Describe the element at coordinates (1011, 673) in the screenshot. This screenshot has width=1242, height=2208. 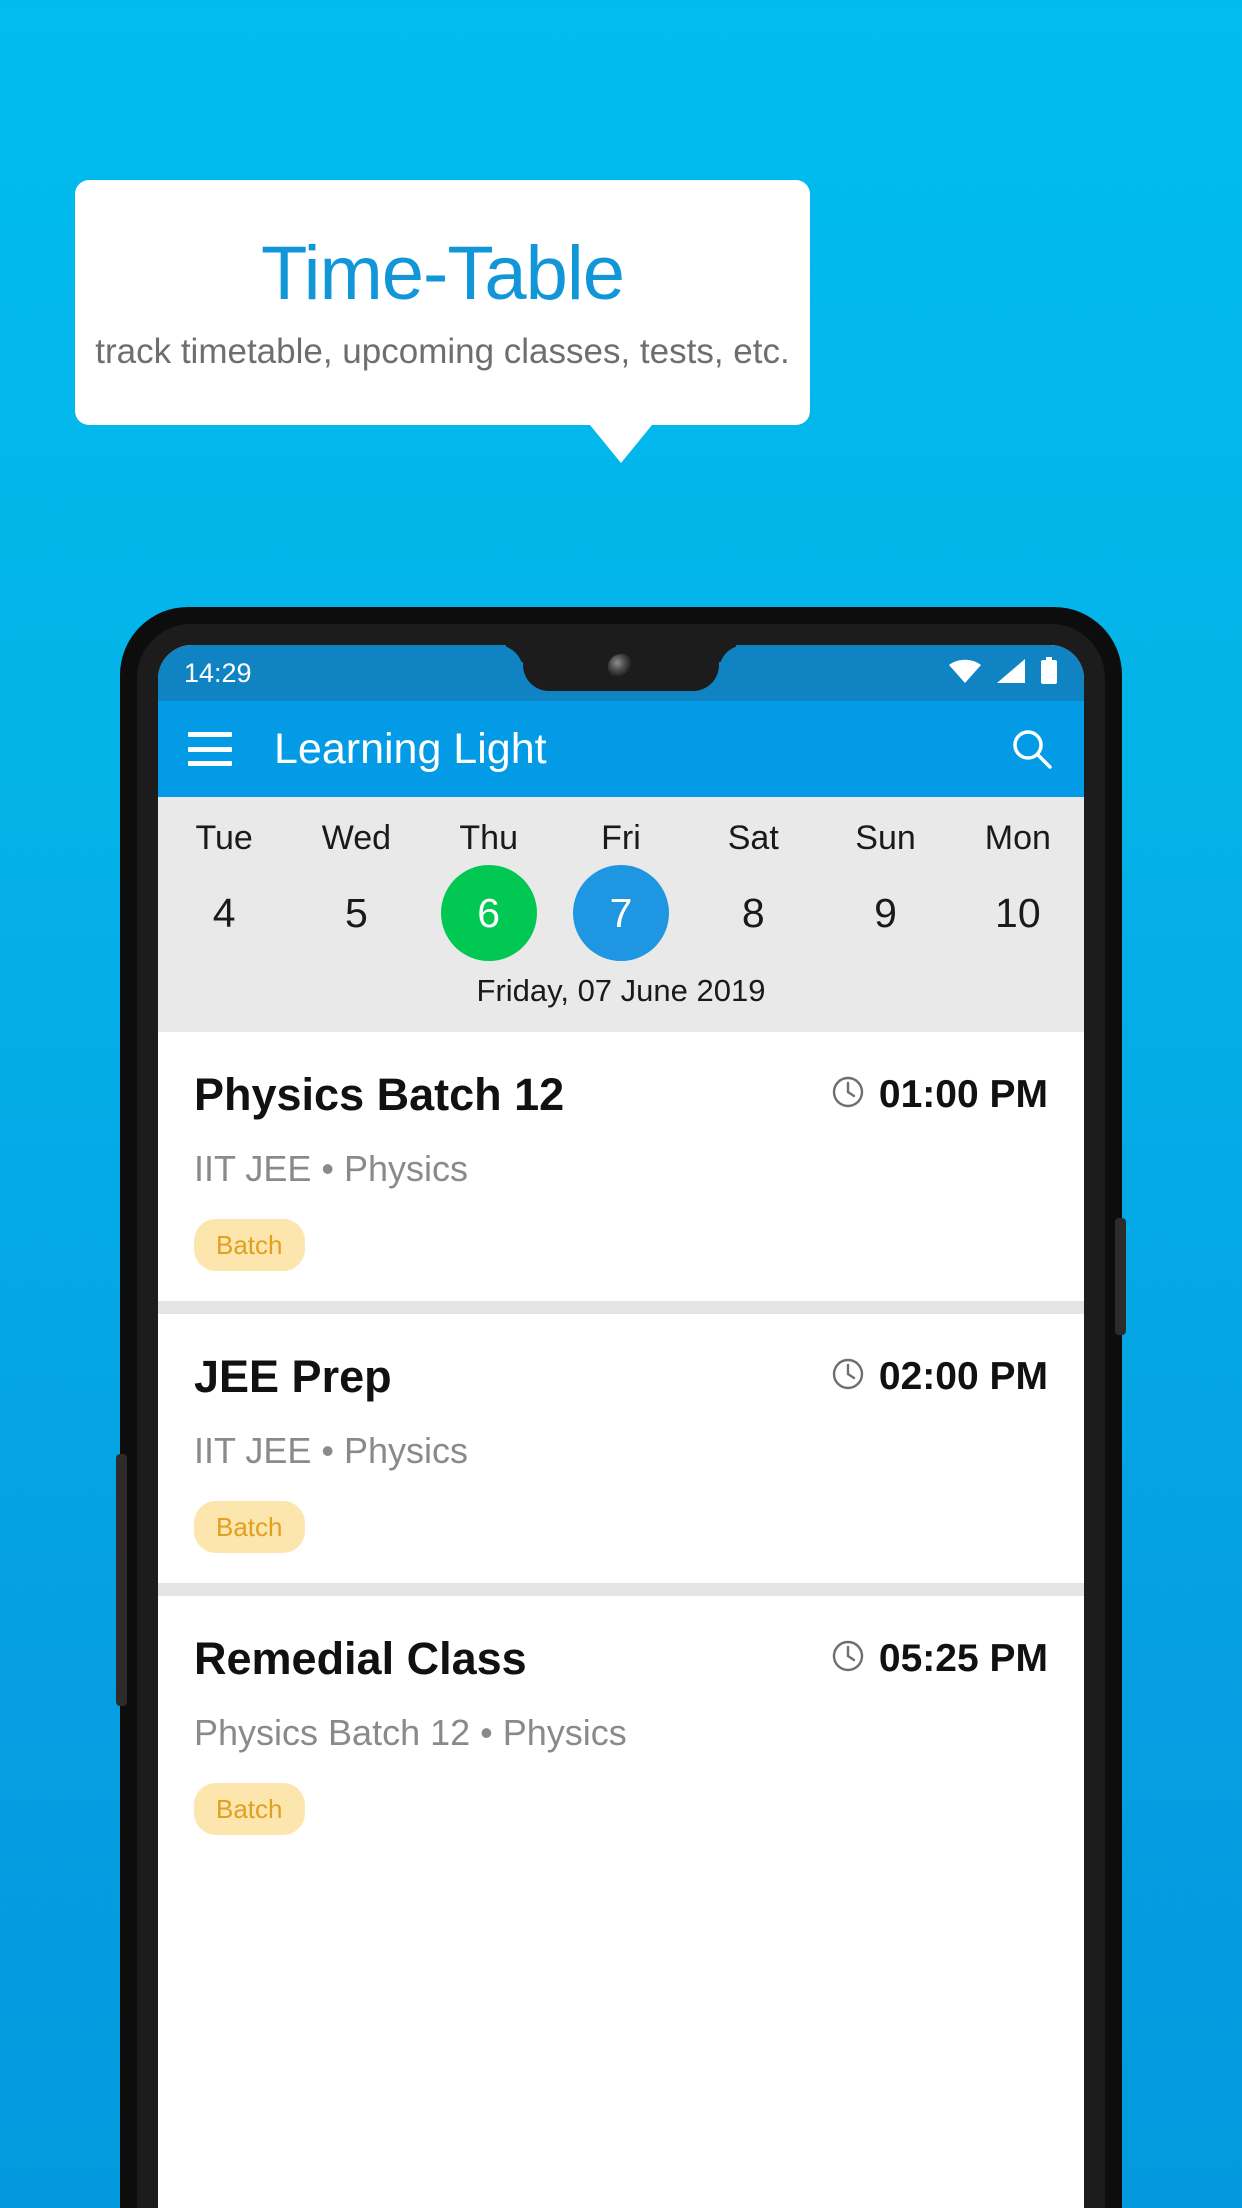
I see `signal-icon` at that location.